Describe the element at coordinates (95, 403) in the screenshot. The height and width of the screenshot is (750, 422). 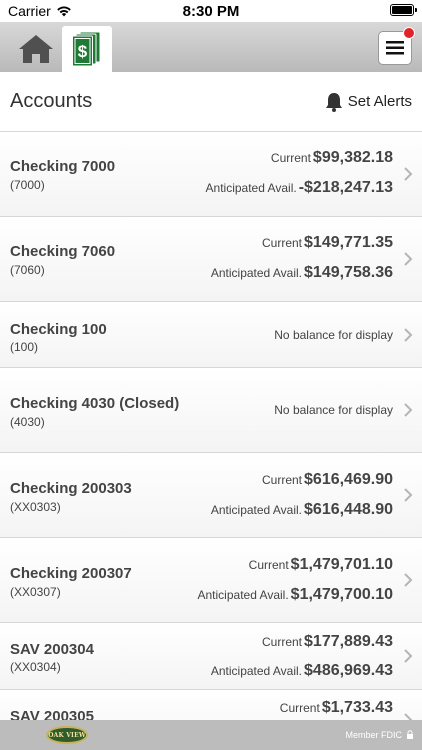
I see `account-name: Checking 4030 (Closed)` at that location.